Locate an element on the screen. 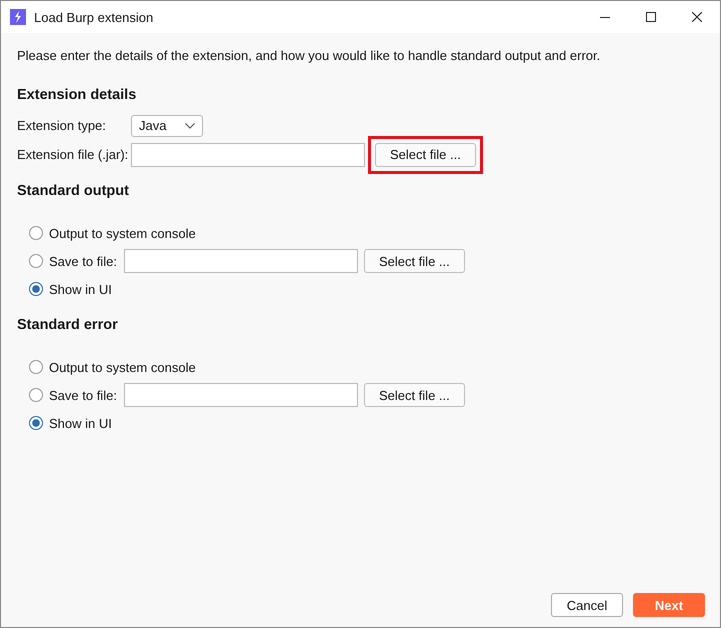  window-title: Load Burp extension is located at coordinates (94, 17).